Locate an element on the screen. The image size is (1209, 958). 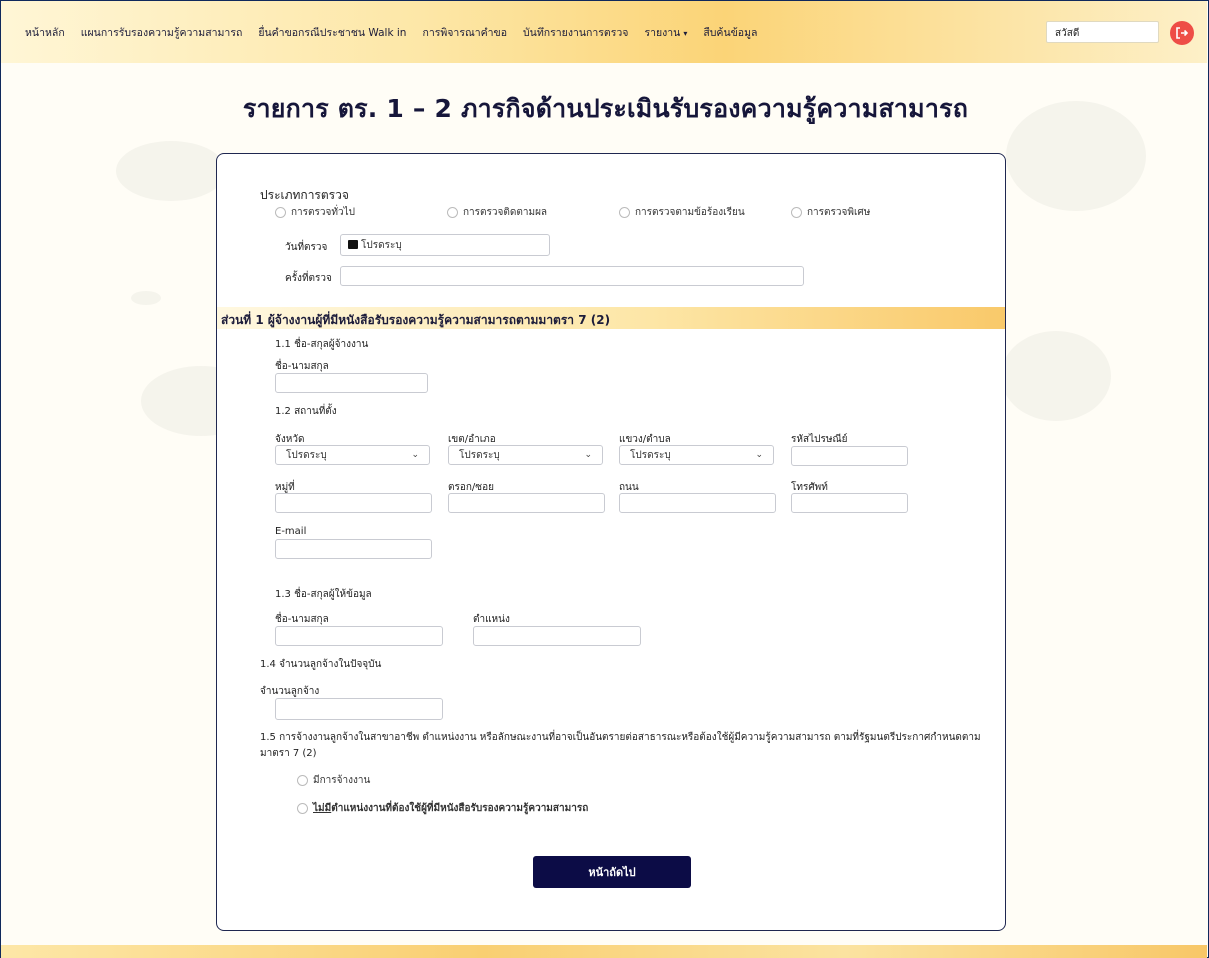
radio-special-inspection: การตรวจพิเศษ is located at coordinates (830, 212).